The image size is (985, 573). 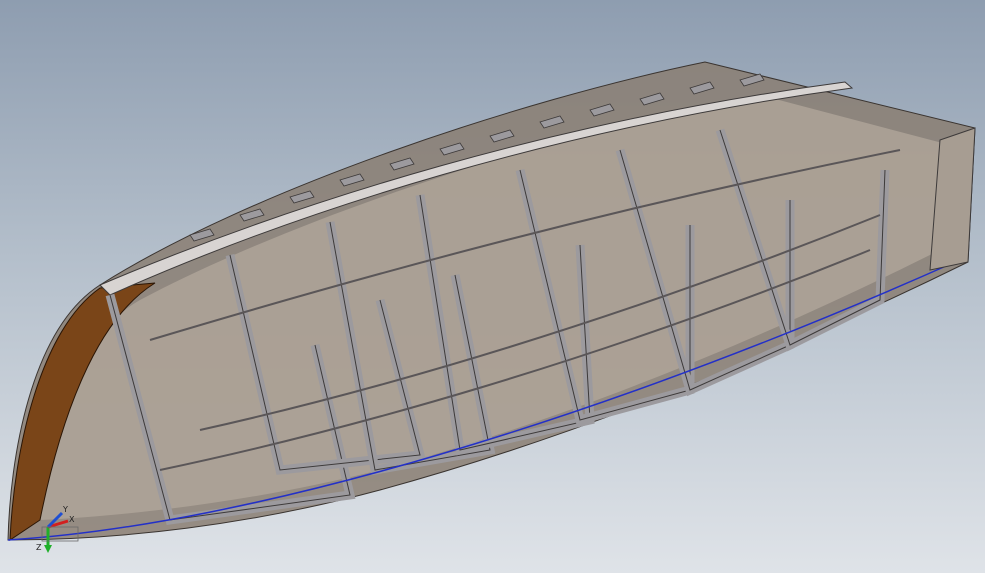 What do you see at coordinates (72, 519) in the screenshot?
I see `x-axis-label: X` at bounding box center [72, 519].